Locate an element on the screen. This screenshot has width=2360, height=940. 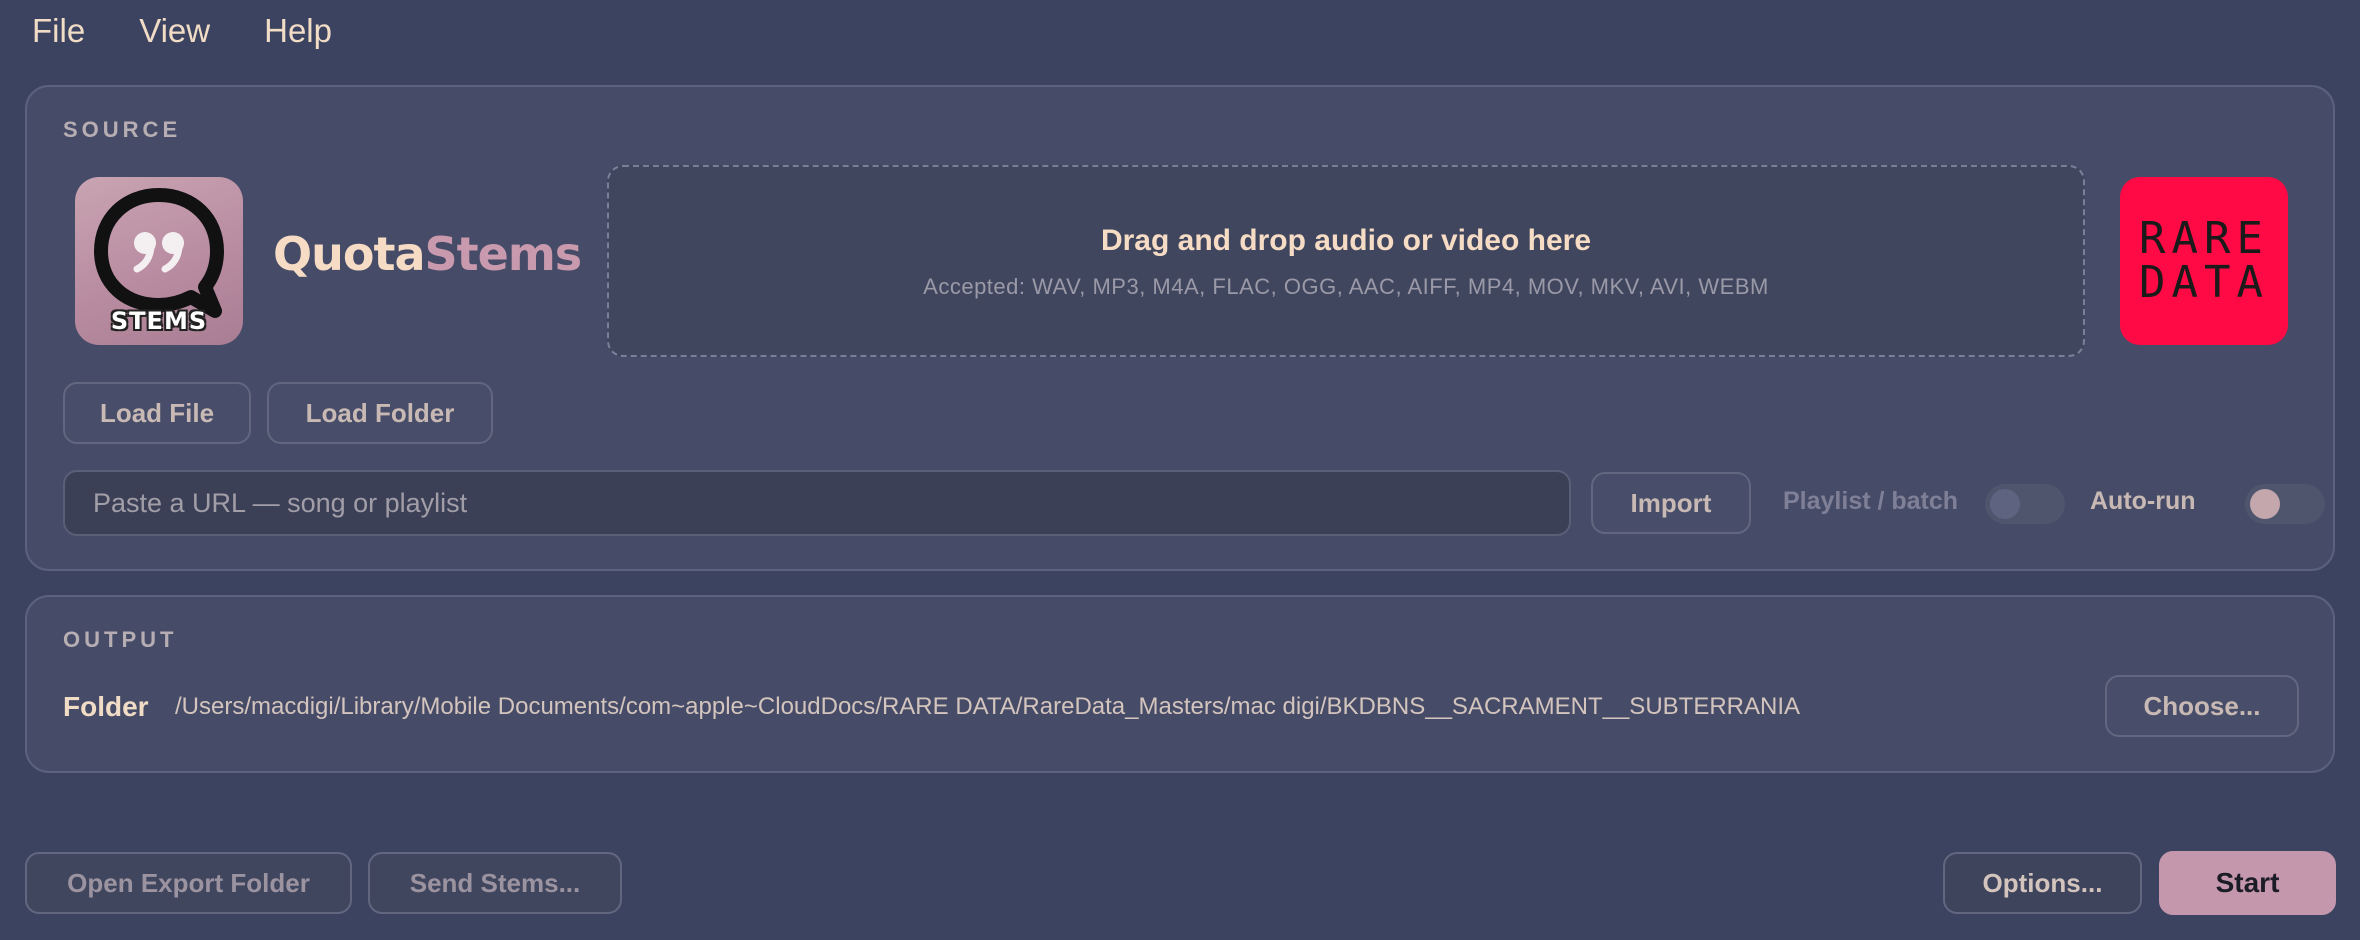
folder-label: Folder is located at coordinates (106, 706).